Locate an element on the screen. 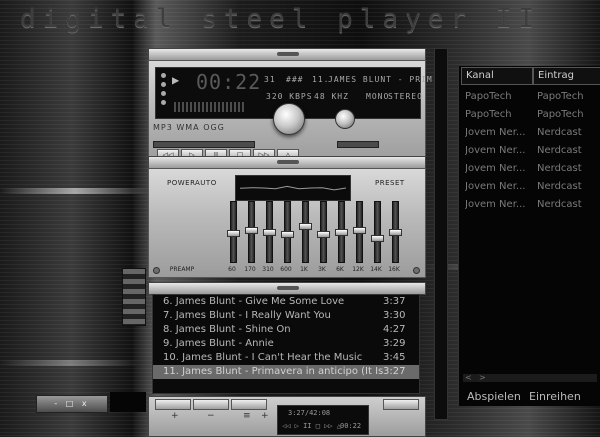  eq-band-slider-3k is located at coordinates (323, 232).